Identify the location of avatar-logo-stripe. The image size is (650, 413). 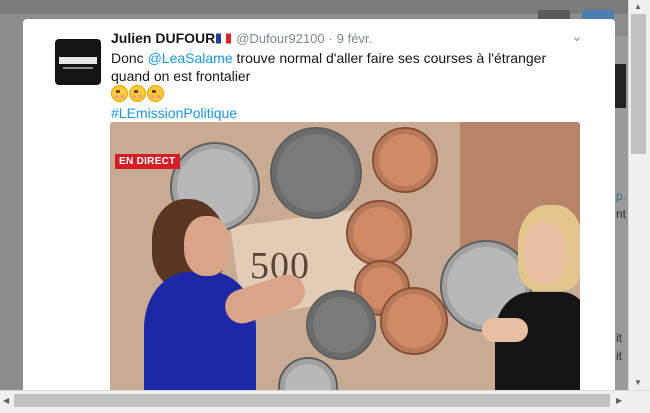
(78, 60).